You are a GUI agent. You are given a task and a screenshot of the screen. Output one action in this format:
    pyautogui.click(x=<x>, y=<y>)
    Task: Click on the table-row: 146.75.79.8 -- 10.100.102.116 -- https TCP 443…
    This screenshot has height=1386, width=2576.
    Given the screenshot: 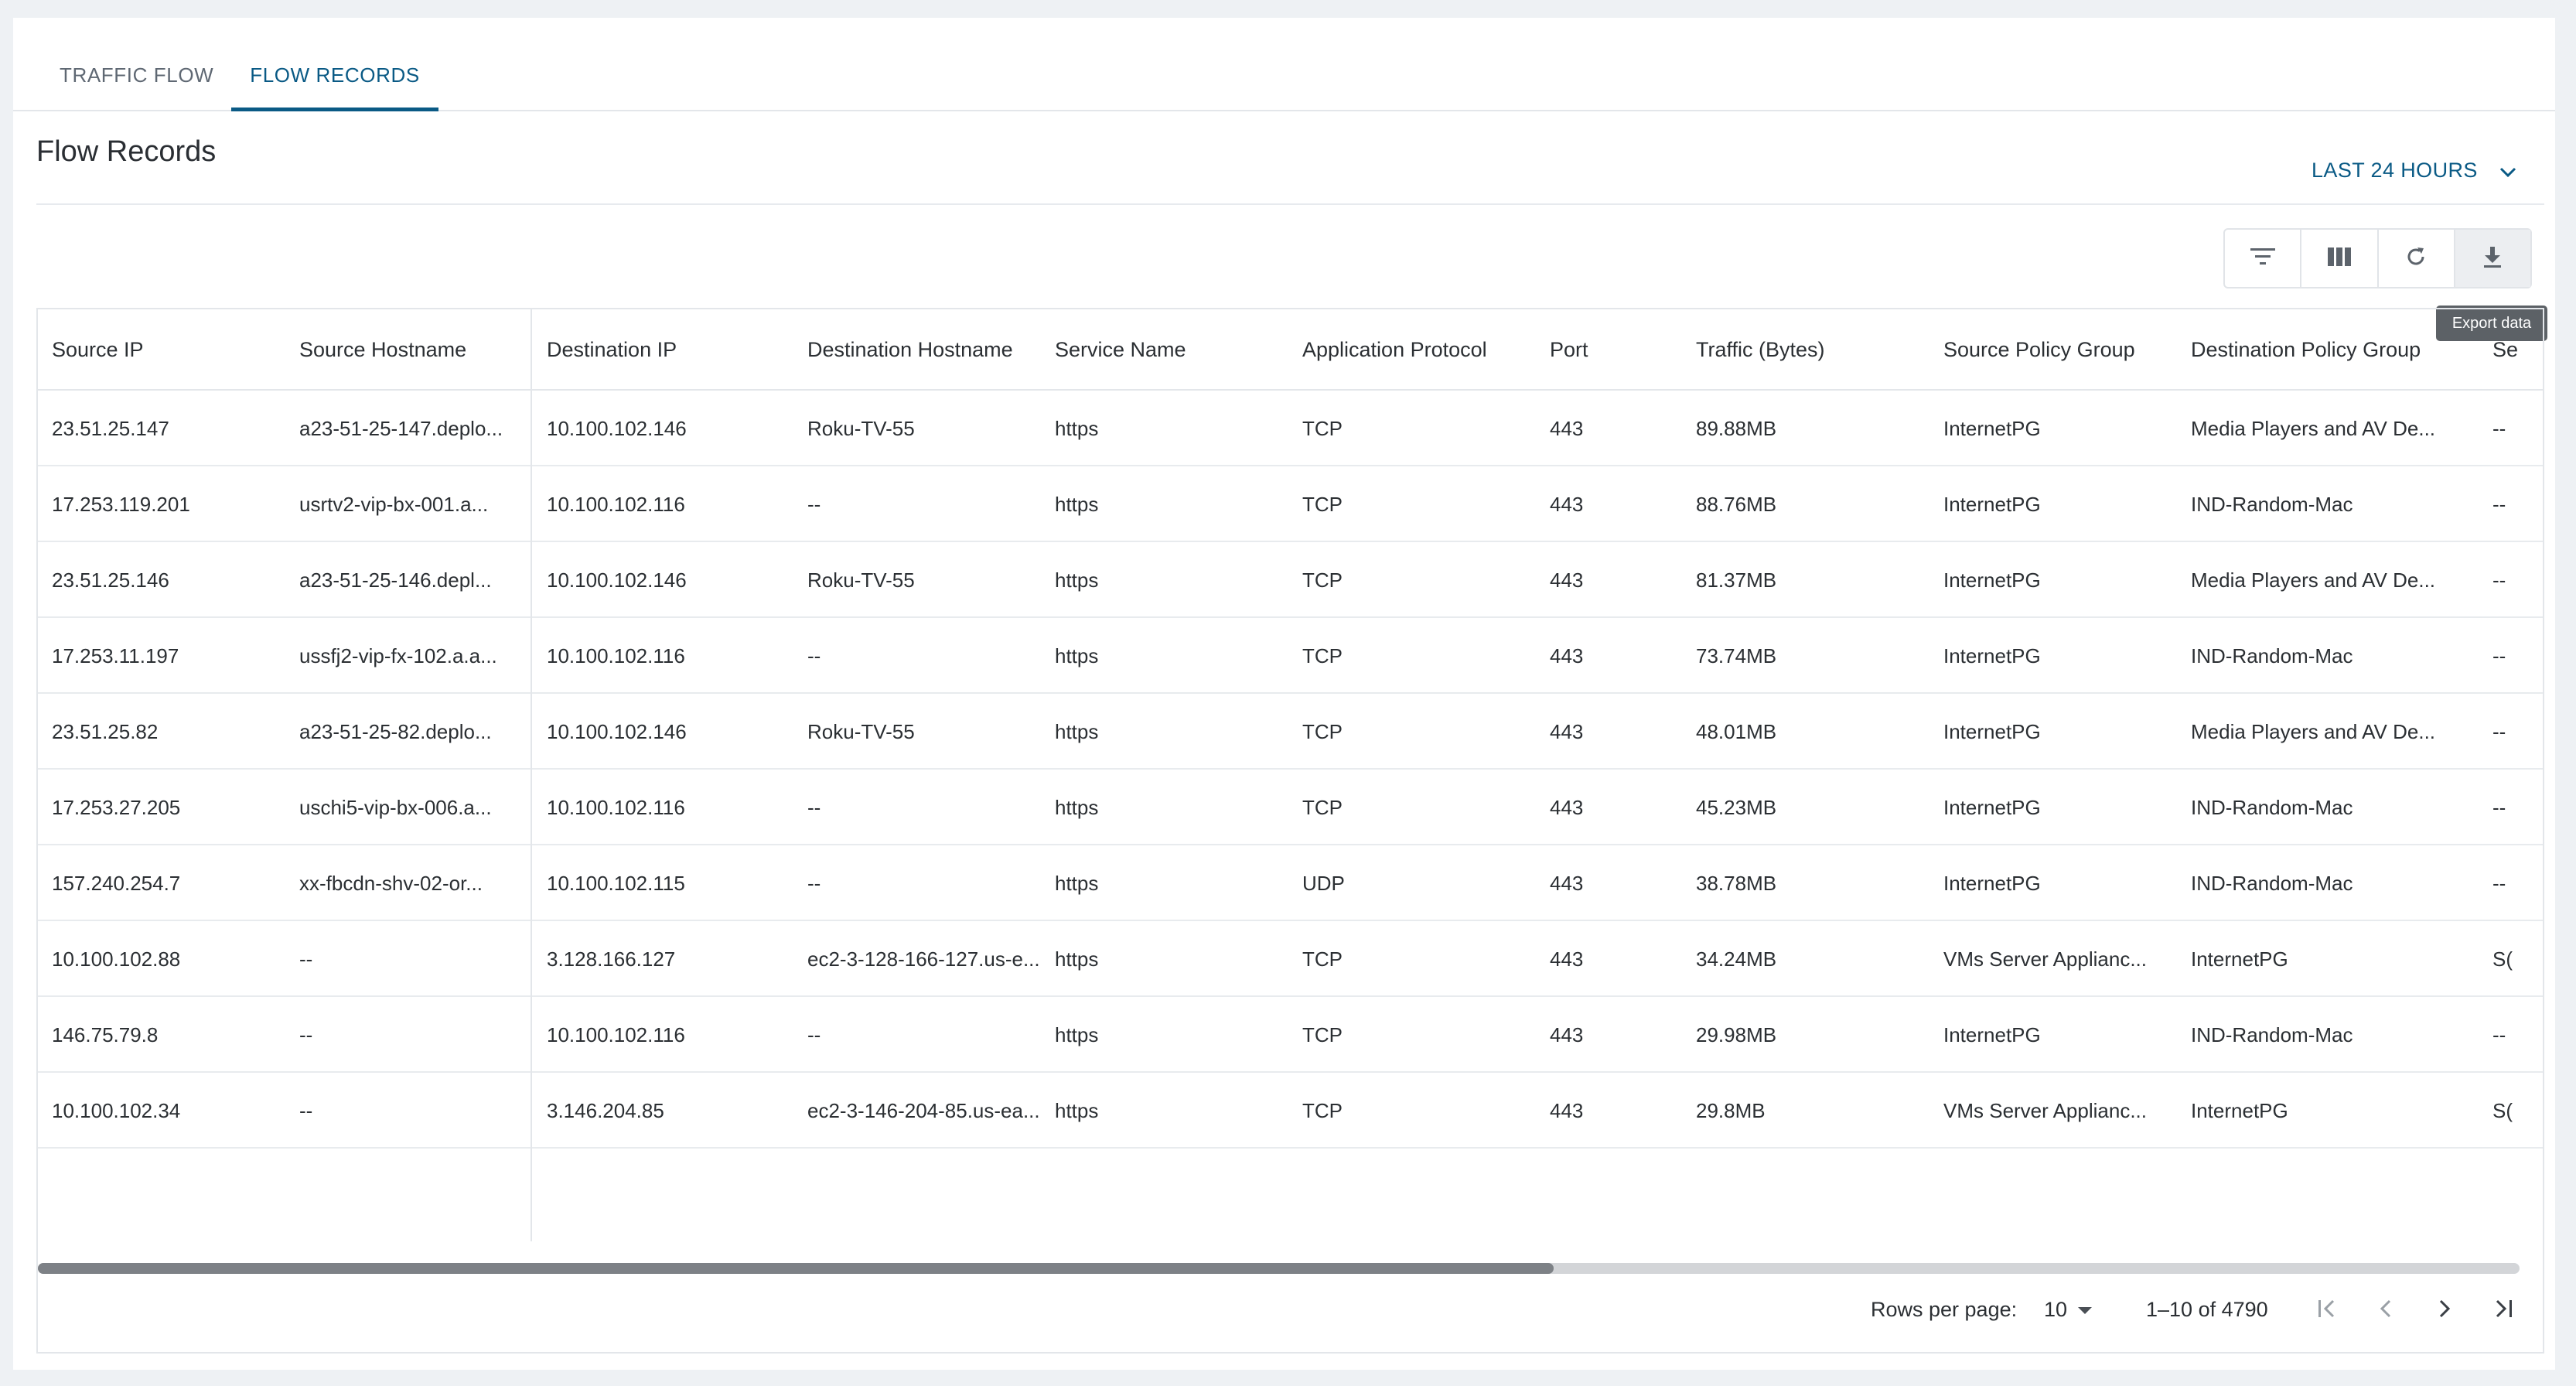 What is the action you would take?
    pyautogui.click(x=1291, y=1035)
    